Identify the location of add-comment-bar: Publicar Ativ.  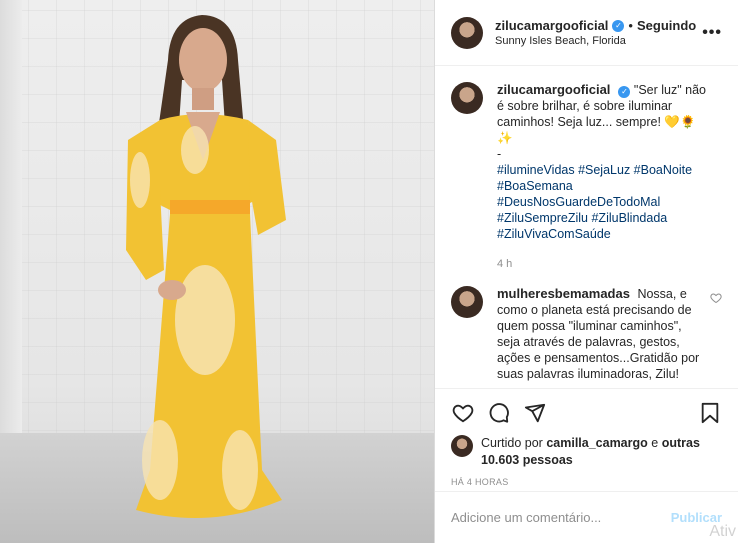
(586, 517).